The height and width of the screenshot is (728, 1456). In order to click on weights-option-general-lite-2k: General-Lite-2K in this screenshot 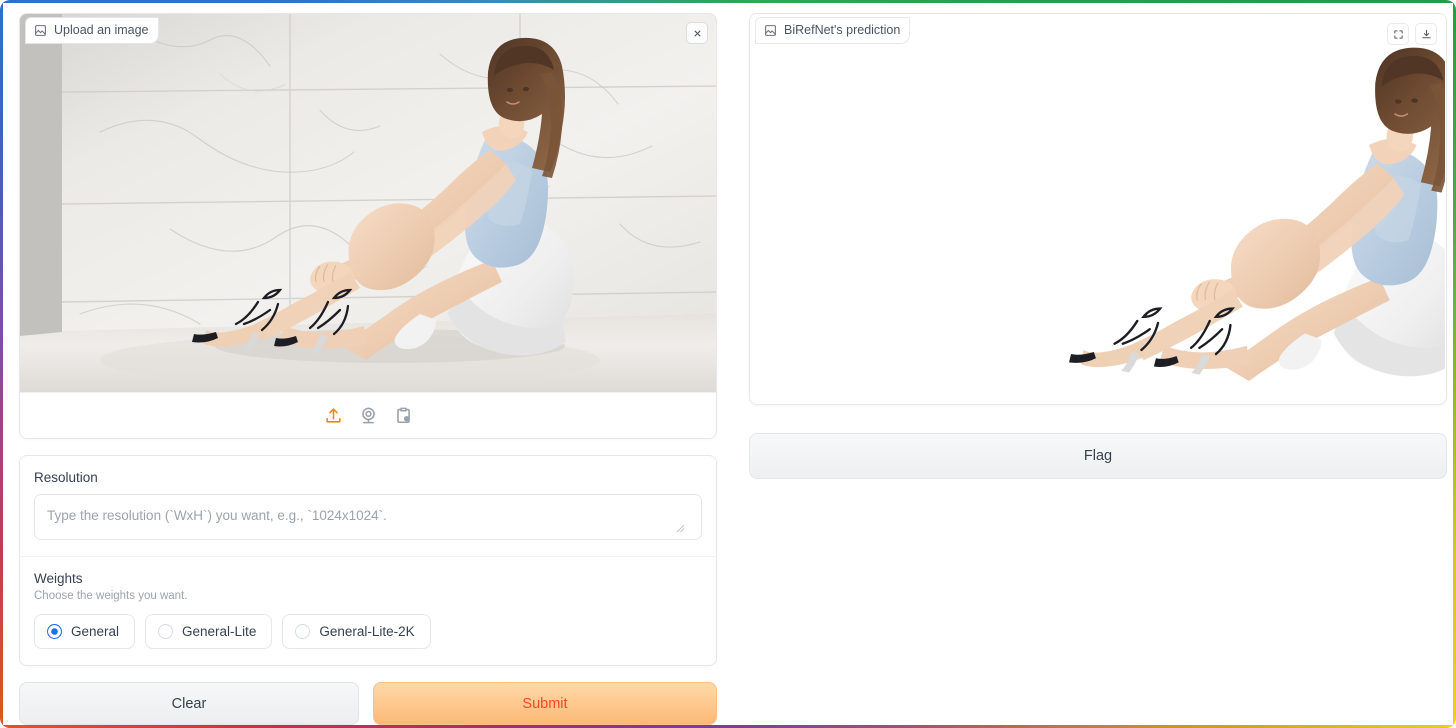, I will do `click(356, 631)`.